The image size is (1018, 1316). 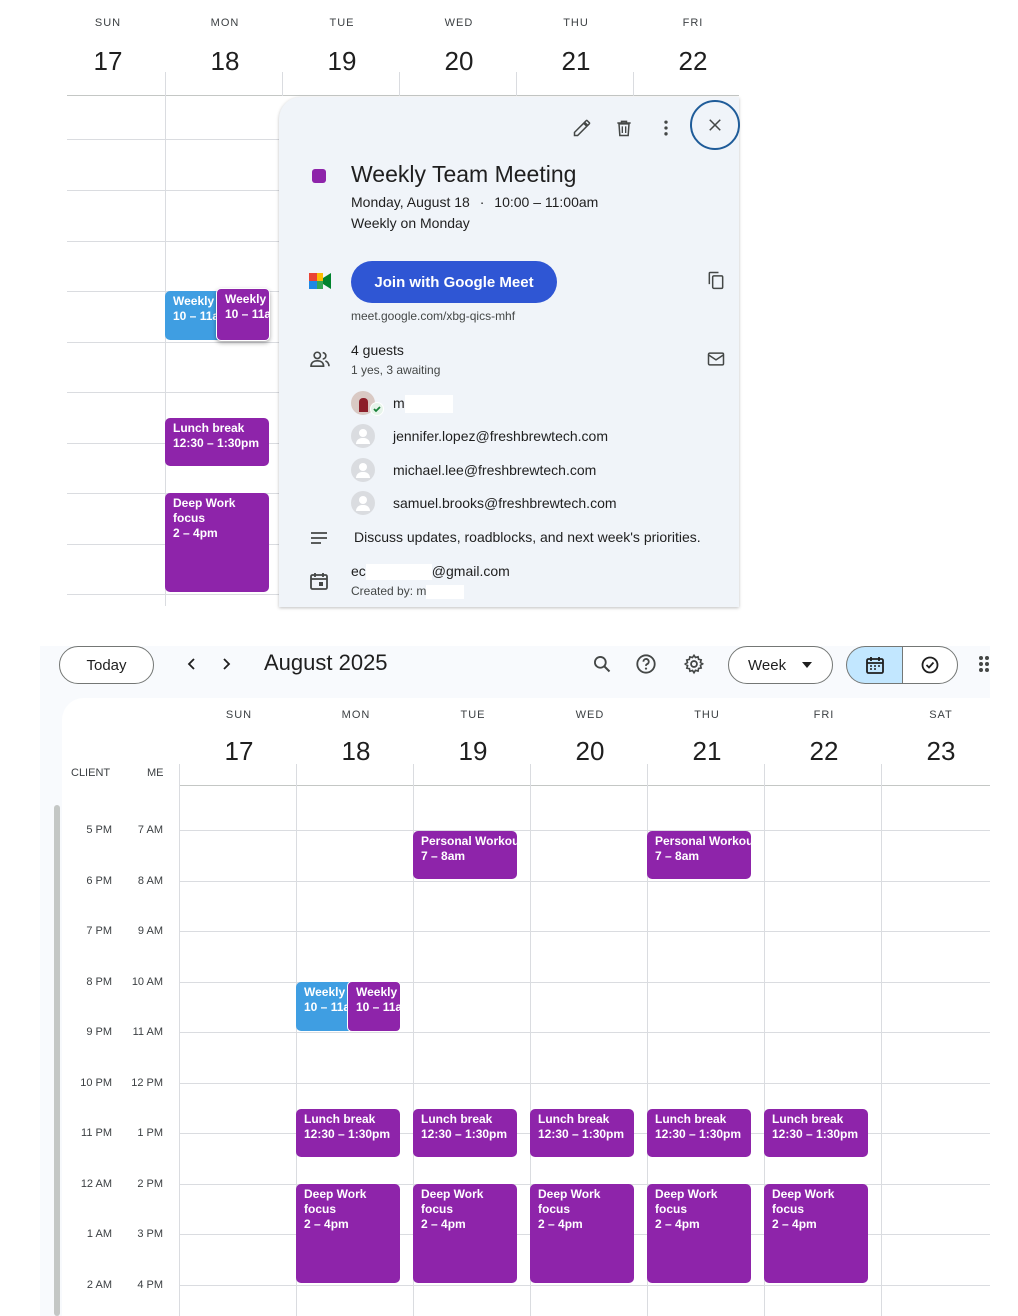 I want to click on guest-email: samuel.brooks@freshbrewtech.com, so click(x=505, y=503).